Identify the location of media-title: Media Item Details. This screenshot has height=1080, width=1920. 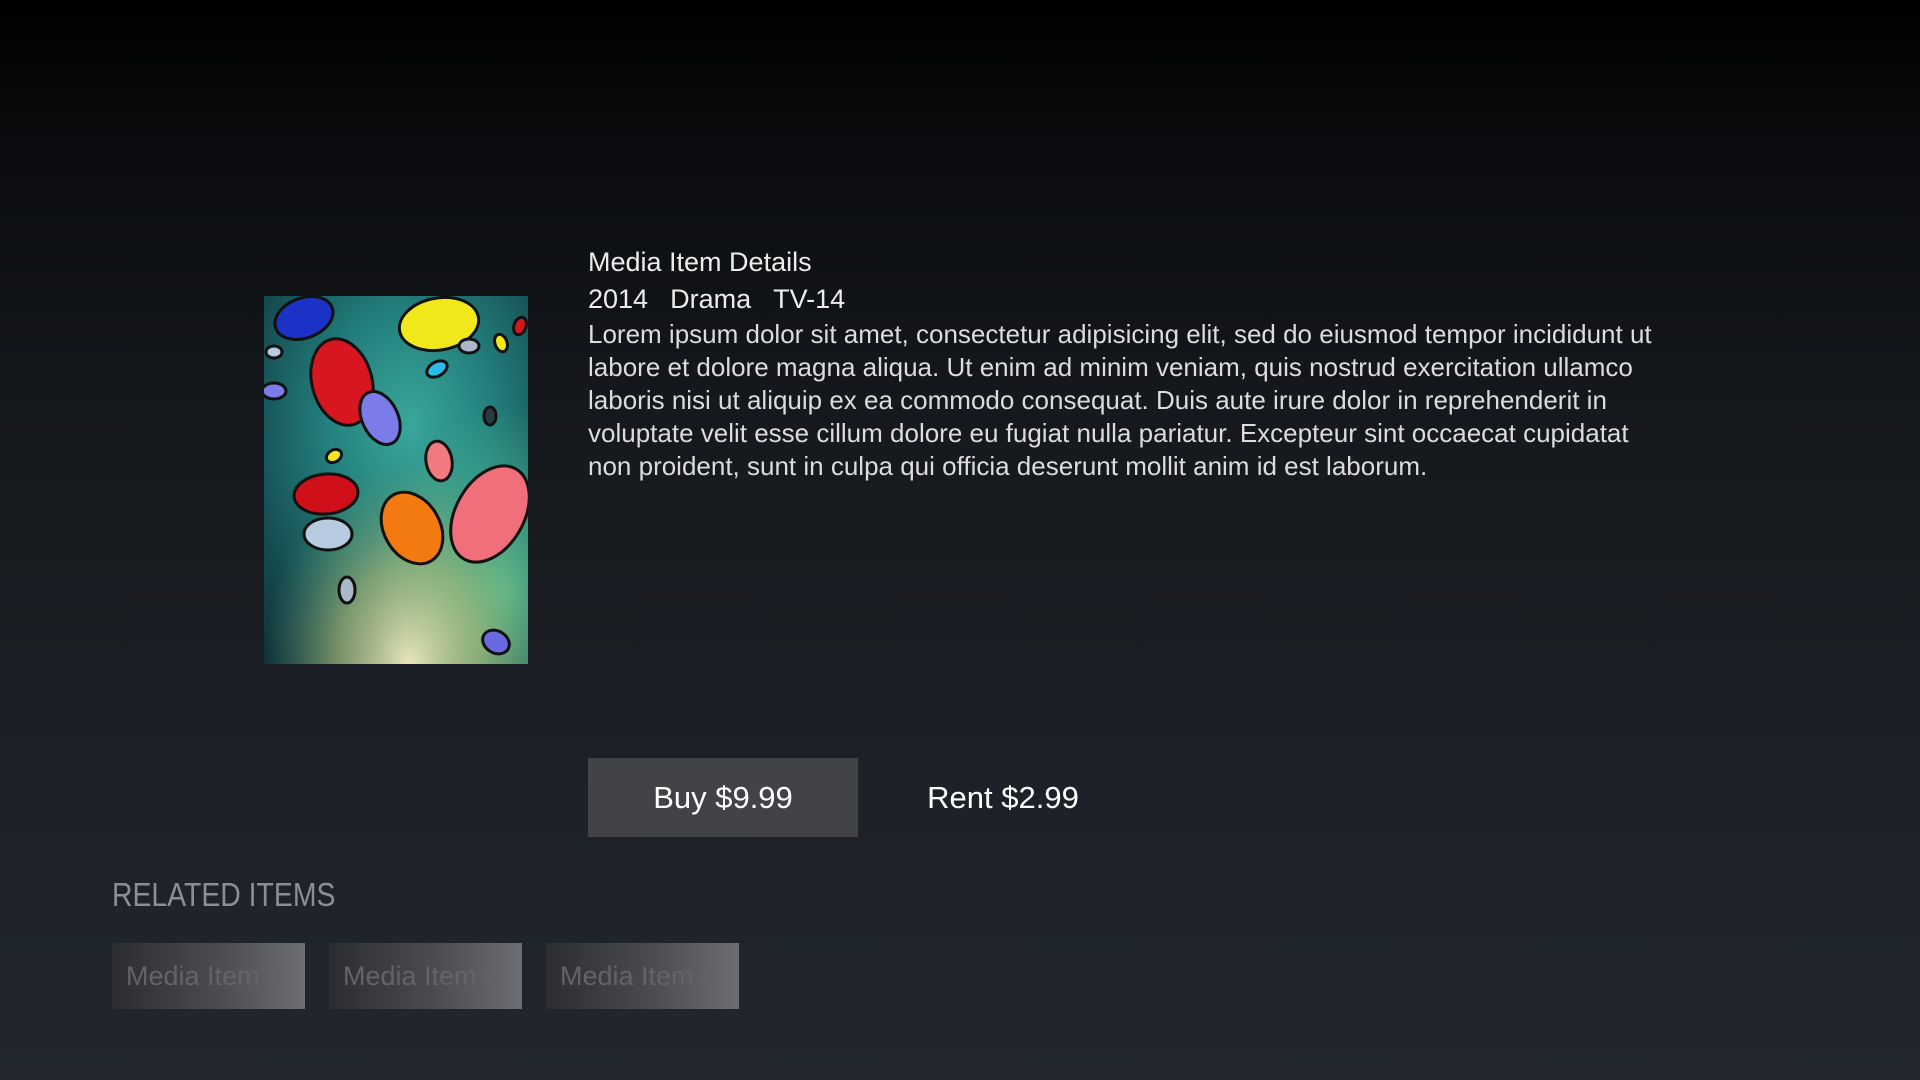
(700, 262).